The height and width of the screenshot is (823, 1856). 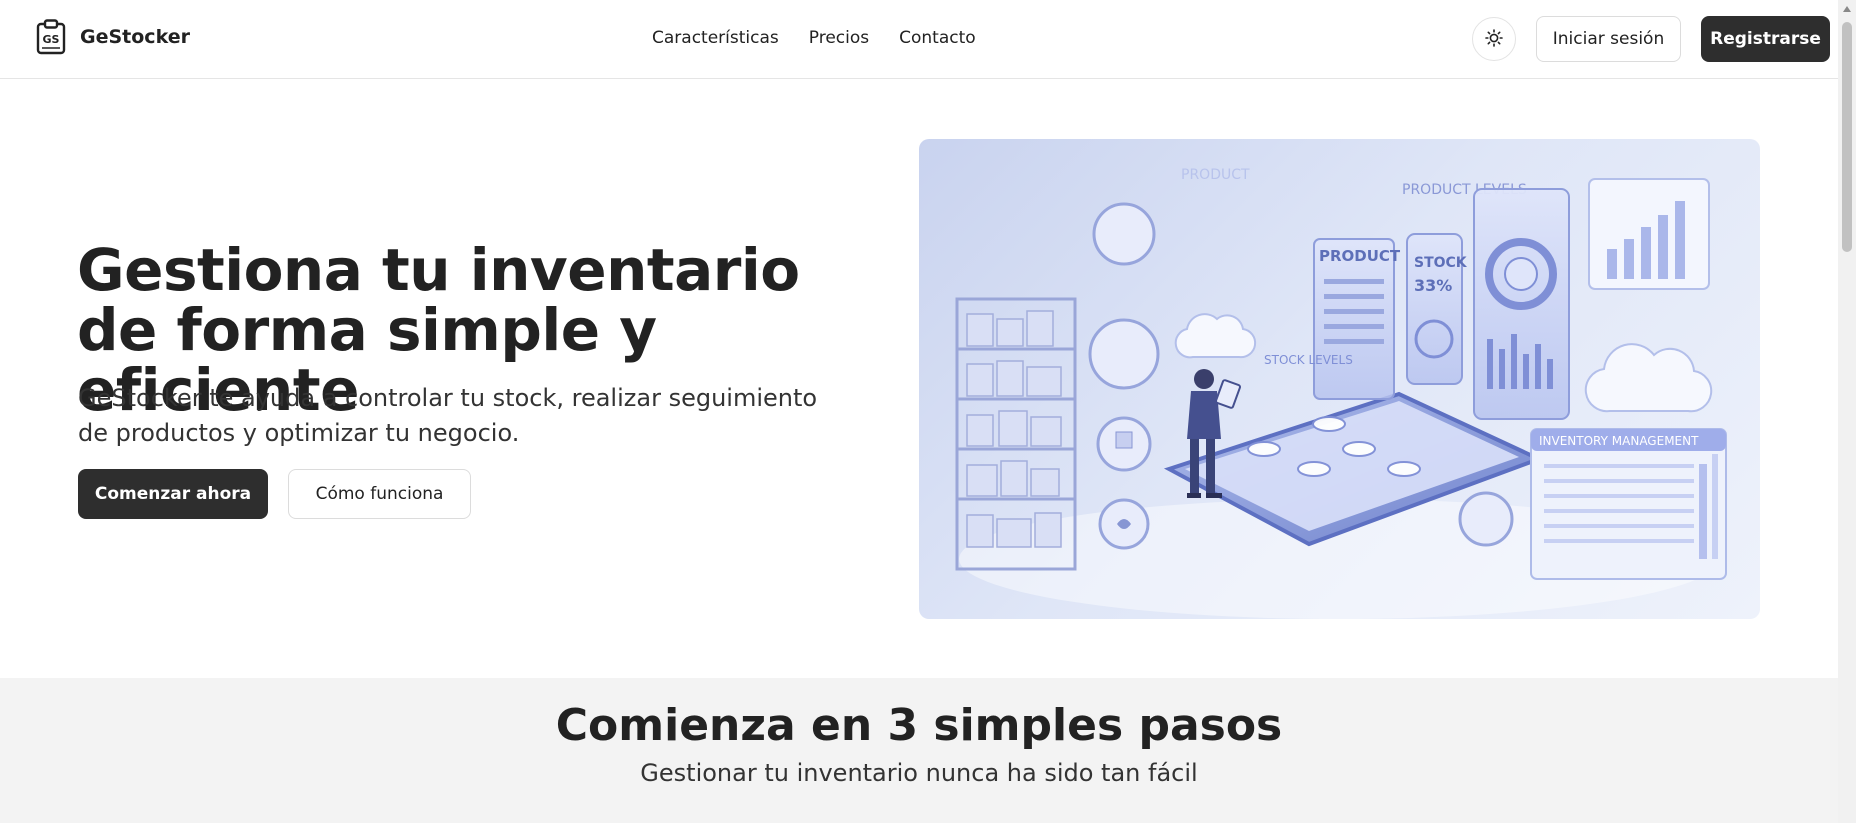 I want to click on product-panel: PRODUCT, so click(x=1357, y=319).